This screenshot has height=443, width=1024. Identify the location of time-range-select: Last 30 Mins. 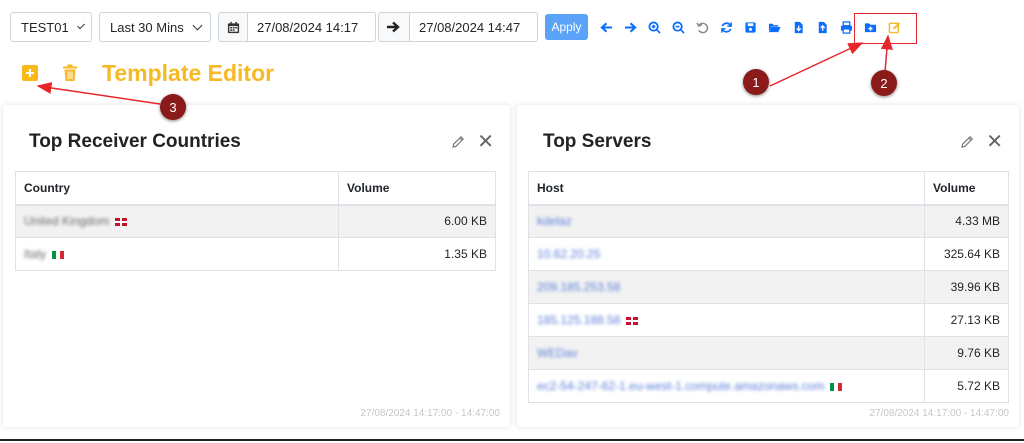
(155, 27).